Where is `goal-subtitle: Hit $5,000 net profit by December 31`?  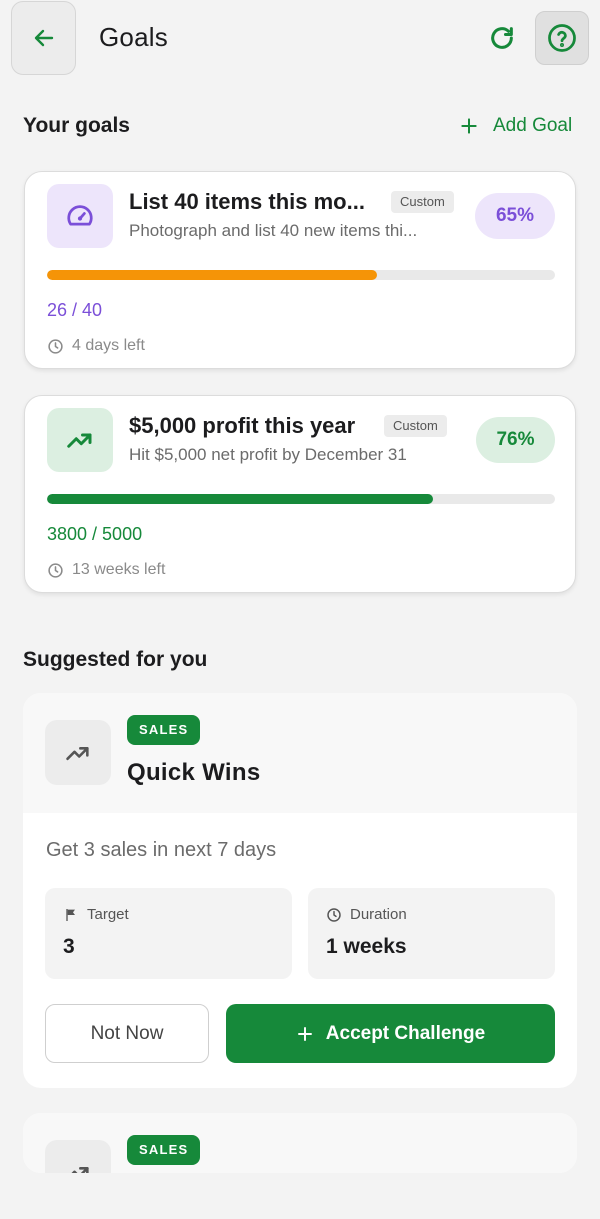 goal-subtitle: Hit $5,000 net profit by December 31 is located at coordinates (268, 454).